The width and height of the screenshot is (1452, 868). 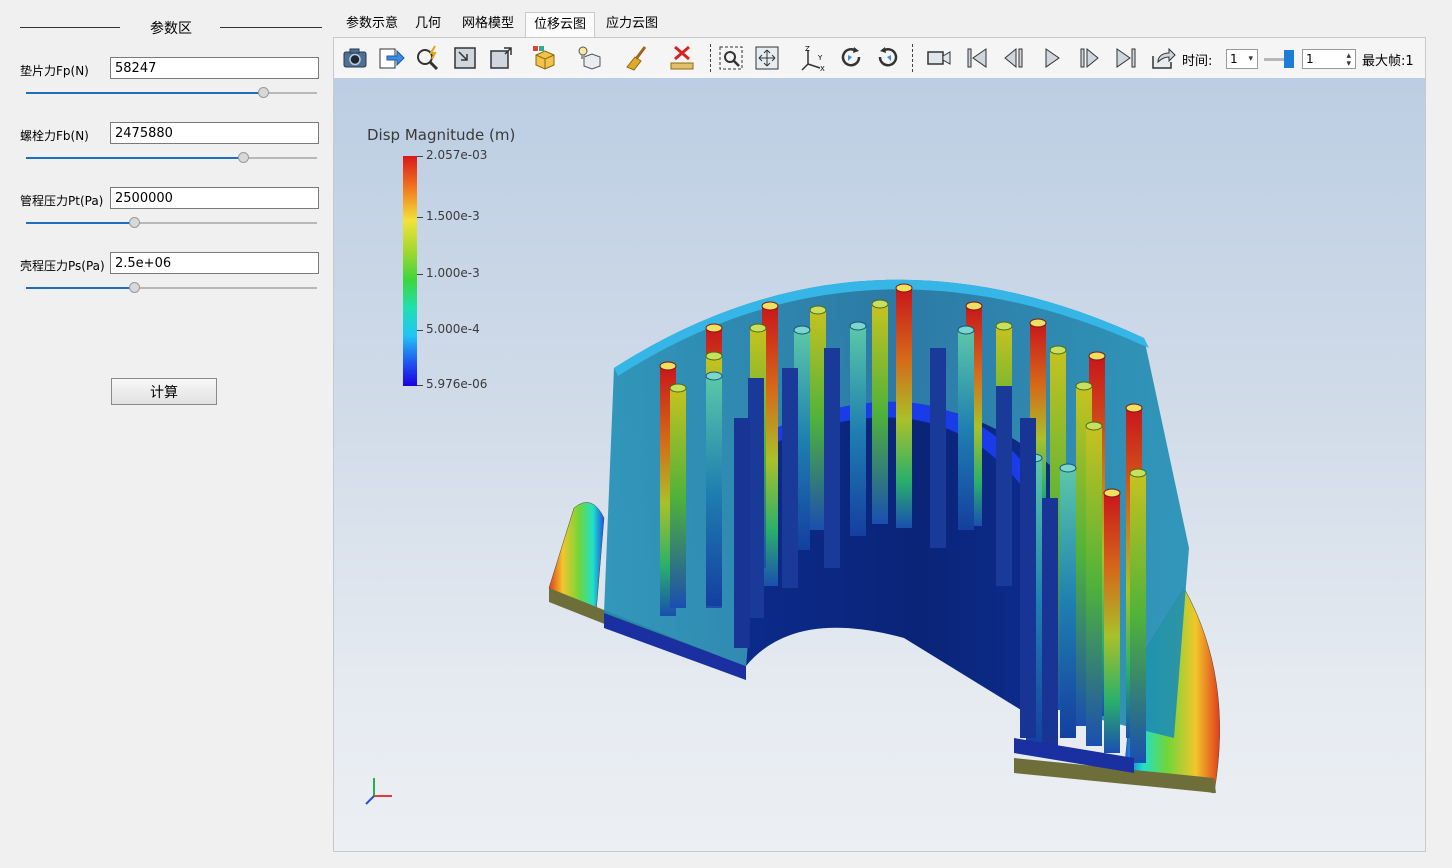 I want to click on tab-parameter-diagram: 参数示意, so click(x=372, y=24).